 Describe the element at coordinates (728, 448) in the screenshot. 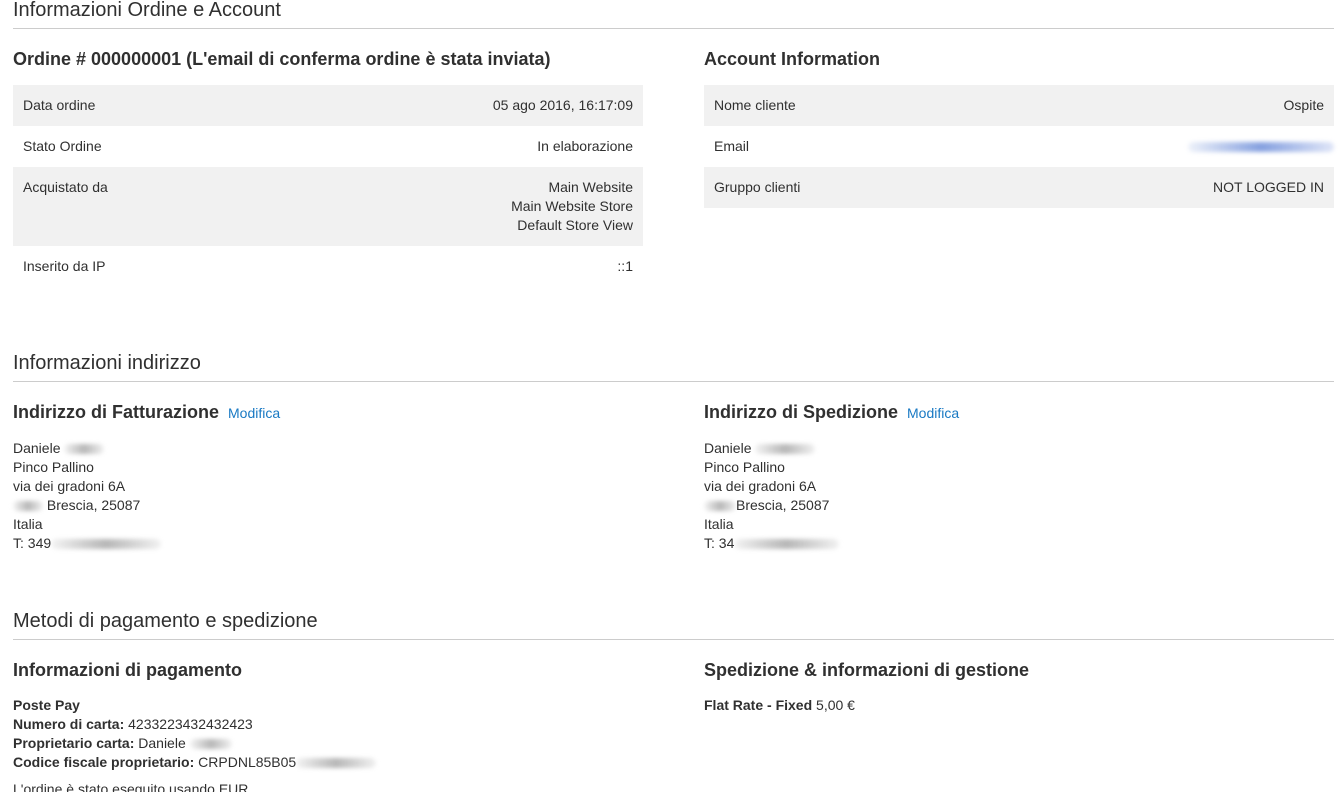

I see `shipping-first-name: Daniele` at that location.